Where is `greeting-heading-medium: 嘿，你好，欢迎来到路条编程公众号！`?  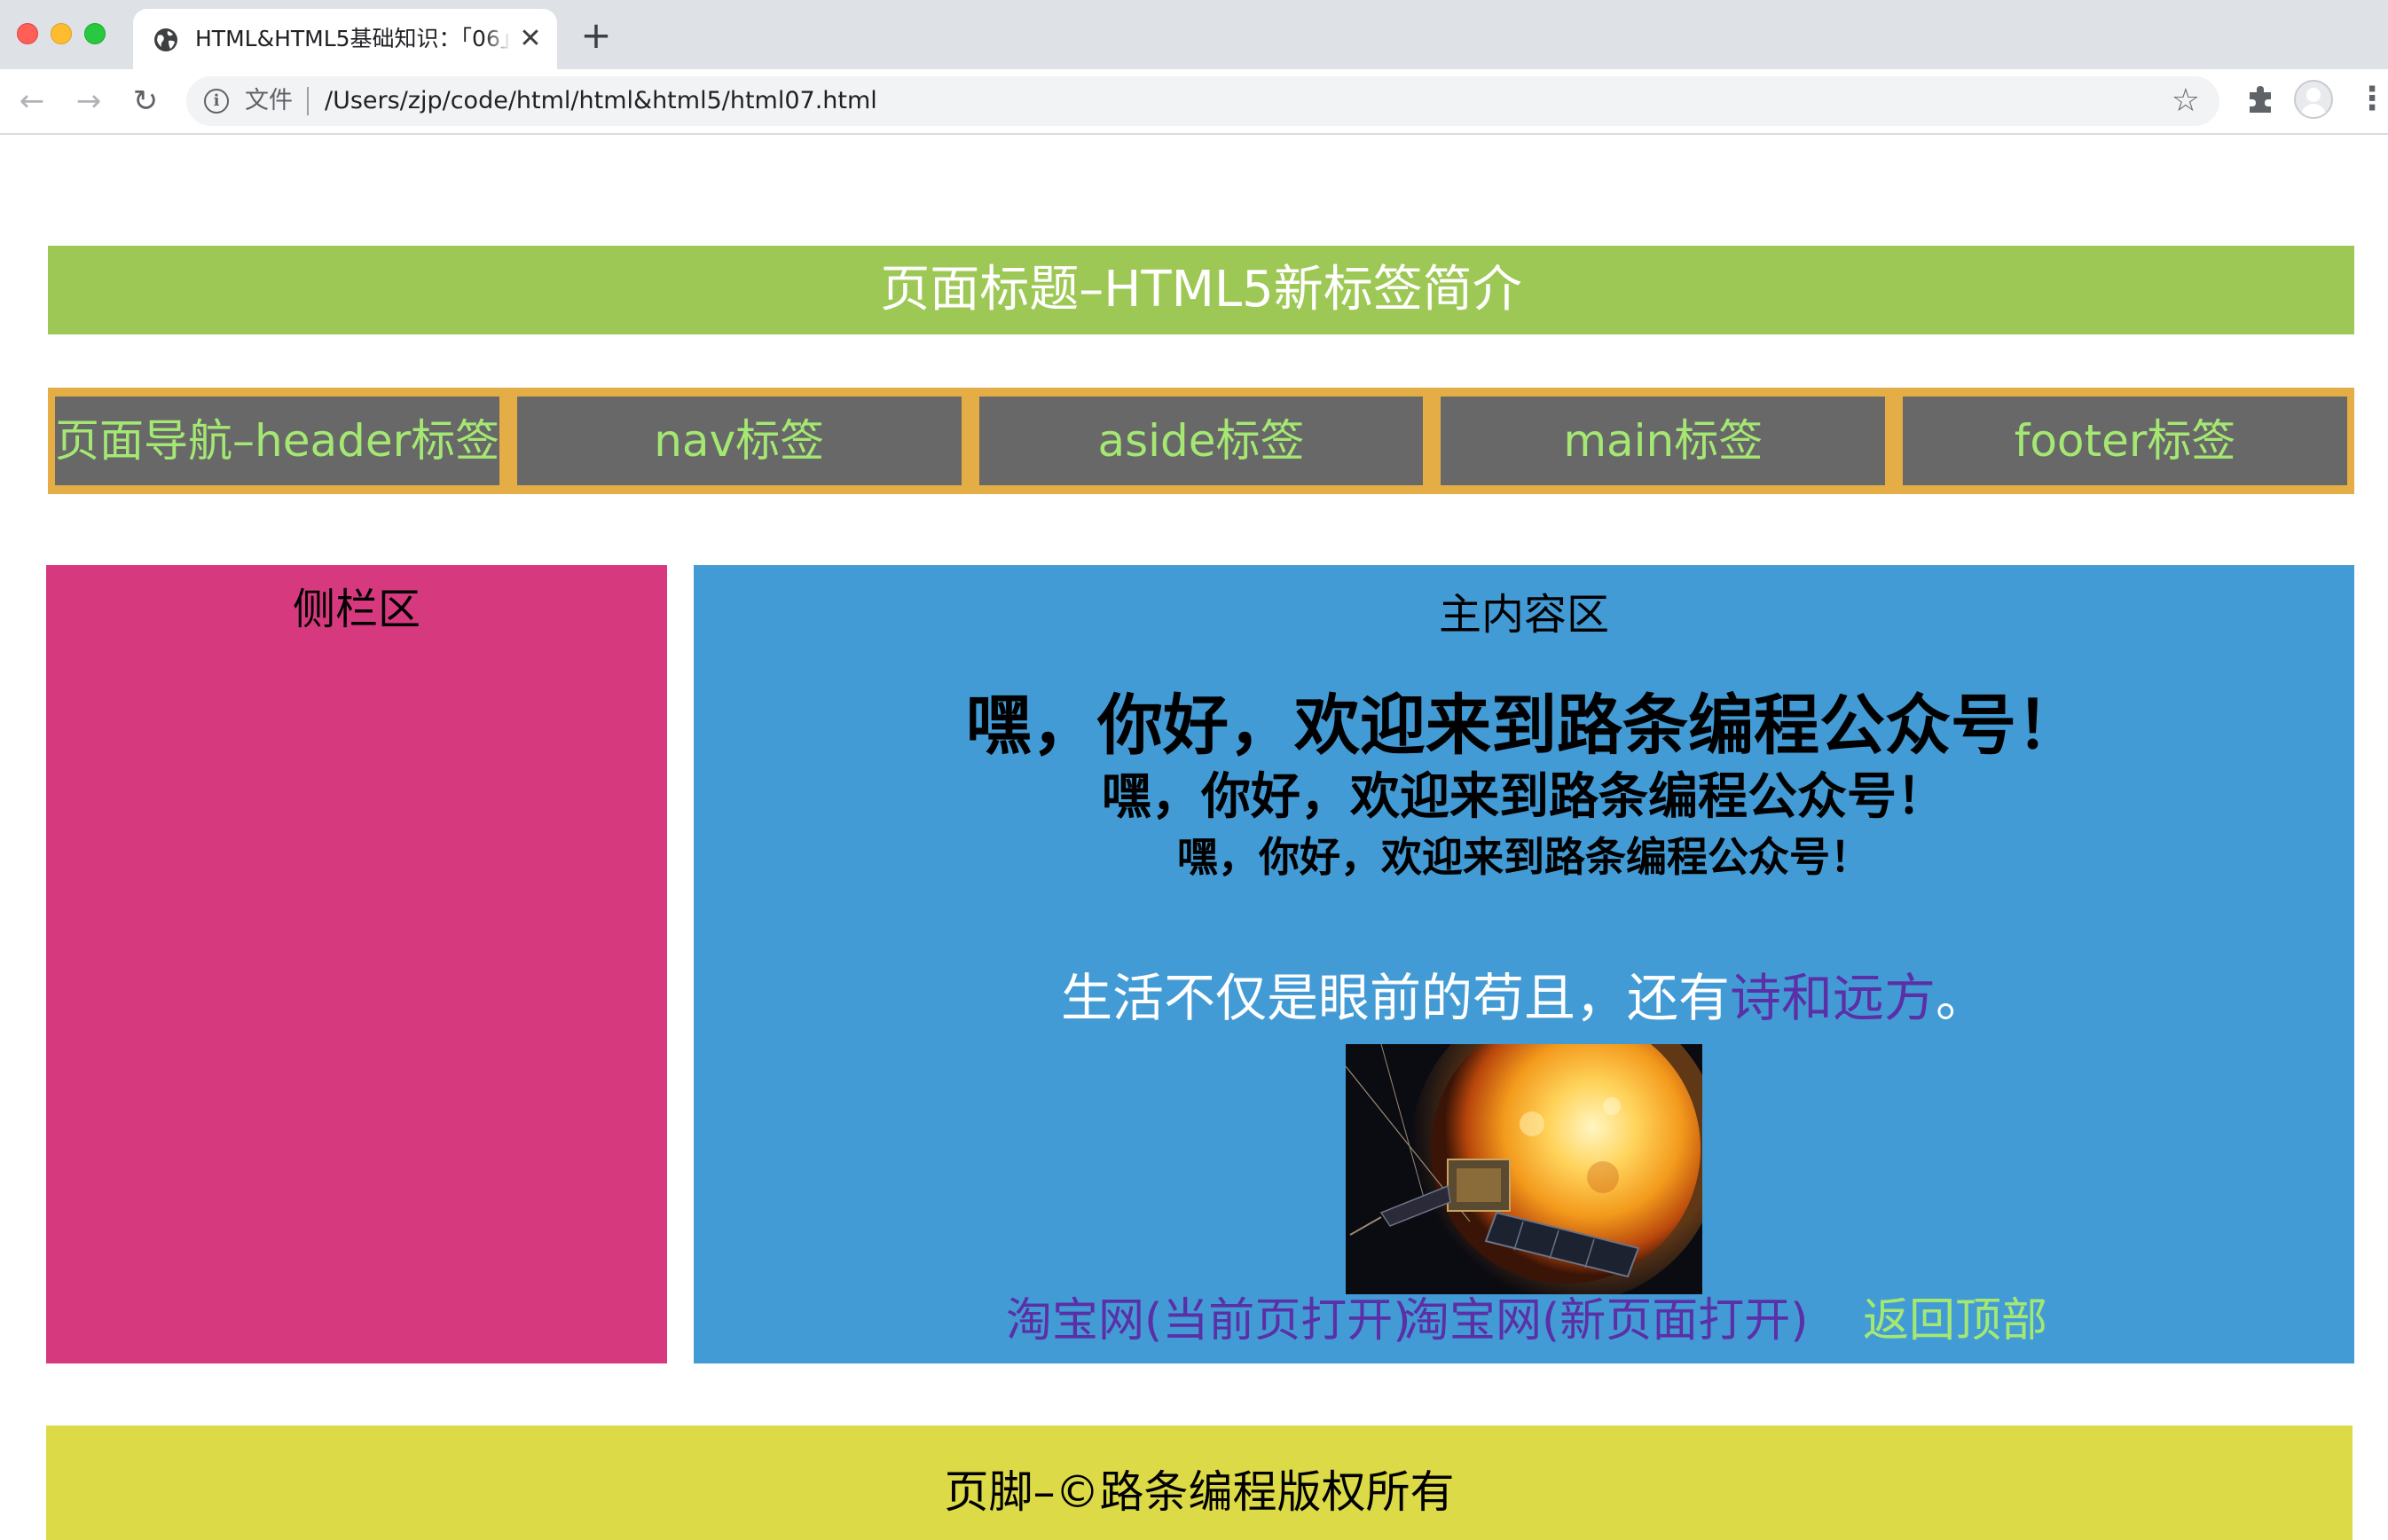
greeting-heading-medium: 嘿，你好，欢迎来到路条编程公众号！ is located at coordinates (1524, 797).